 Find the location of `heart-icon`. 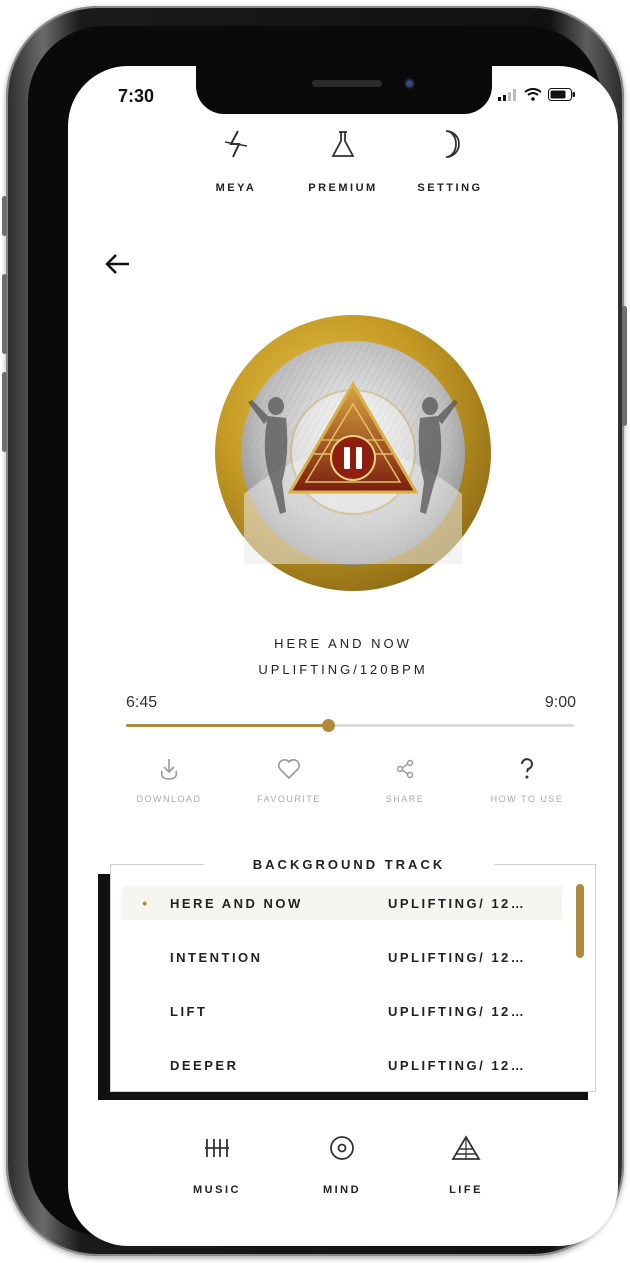

heart-icon is located at coordinates (289, 769).